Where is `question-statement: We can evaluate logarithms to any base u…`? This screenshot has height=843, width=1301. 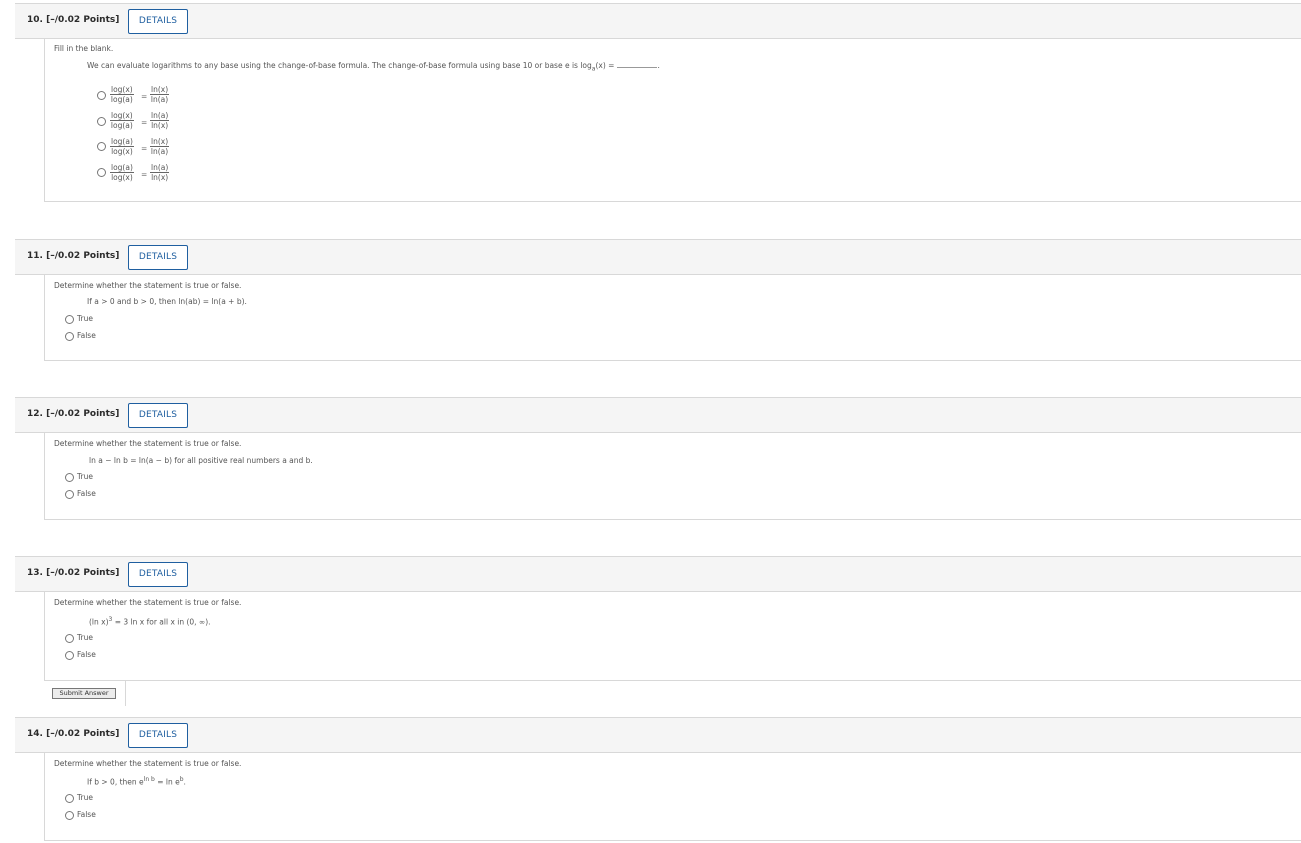
question-statement: We can evaluate logarithms to any base u… is located at coordinates (373, 67).